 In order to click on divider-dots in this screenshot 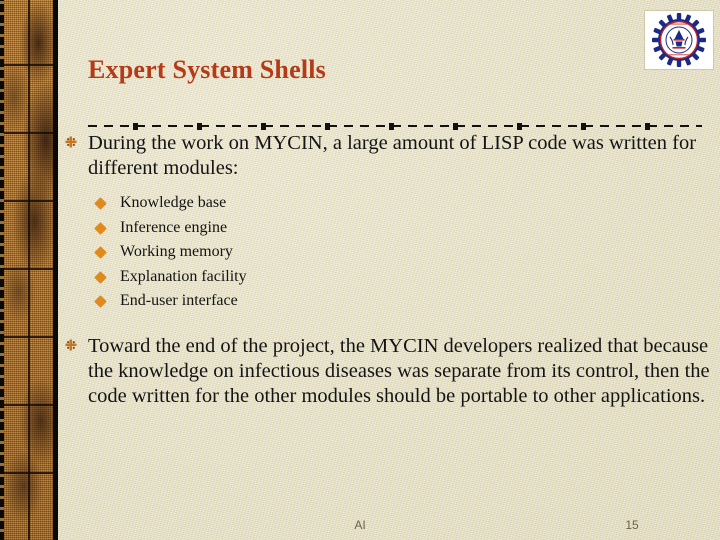, I will do `click(395, 126)`.